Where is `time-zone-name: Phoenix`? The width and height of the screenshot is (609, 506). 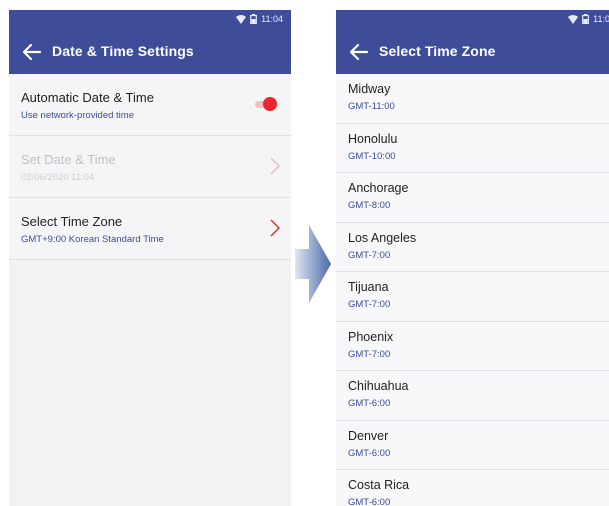
time-zone-name: Phoenix is located at coordinates (371, 336).